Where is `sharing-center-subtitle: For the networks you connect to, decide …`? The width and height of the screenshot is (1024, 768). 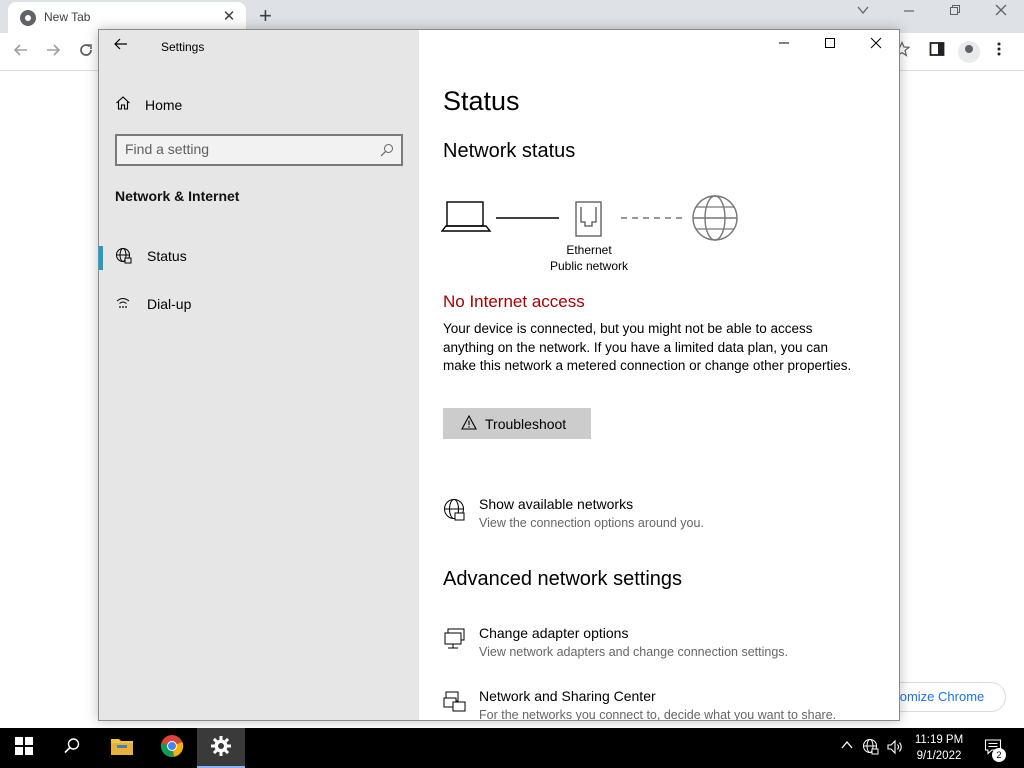
sharing-center-subtitle: For the networks you connect to, decide … is located at coordinates (658, 714).